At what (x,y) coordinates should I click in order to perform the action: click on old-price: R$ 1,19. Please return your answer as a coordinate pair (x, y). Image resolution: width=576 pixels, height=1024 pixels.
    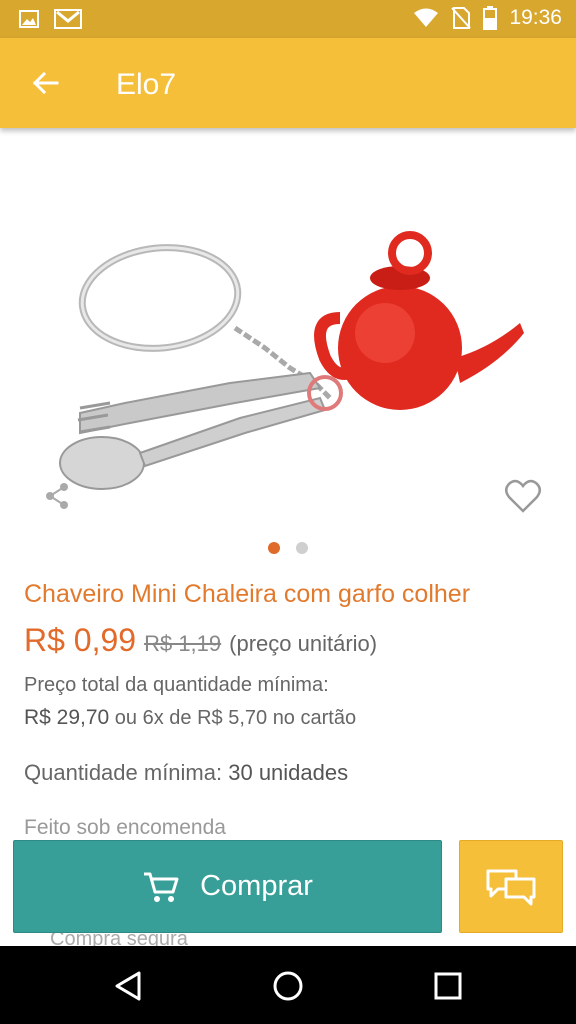
    Looking at the image, I should click on (183, 643).